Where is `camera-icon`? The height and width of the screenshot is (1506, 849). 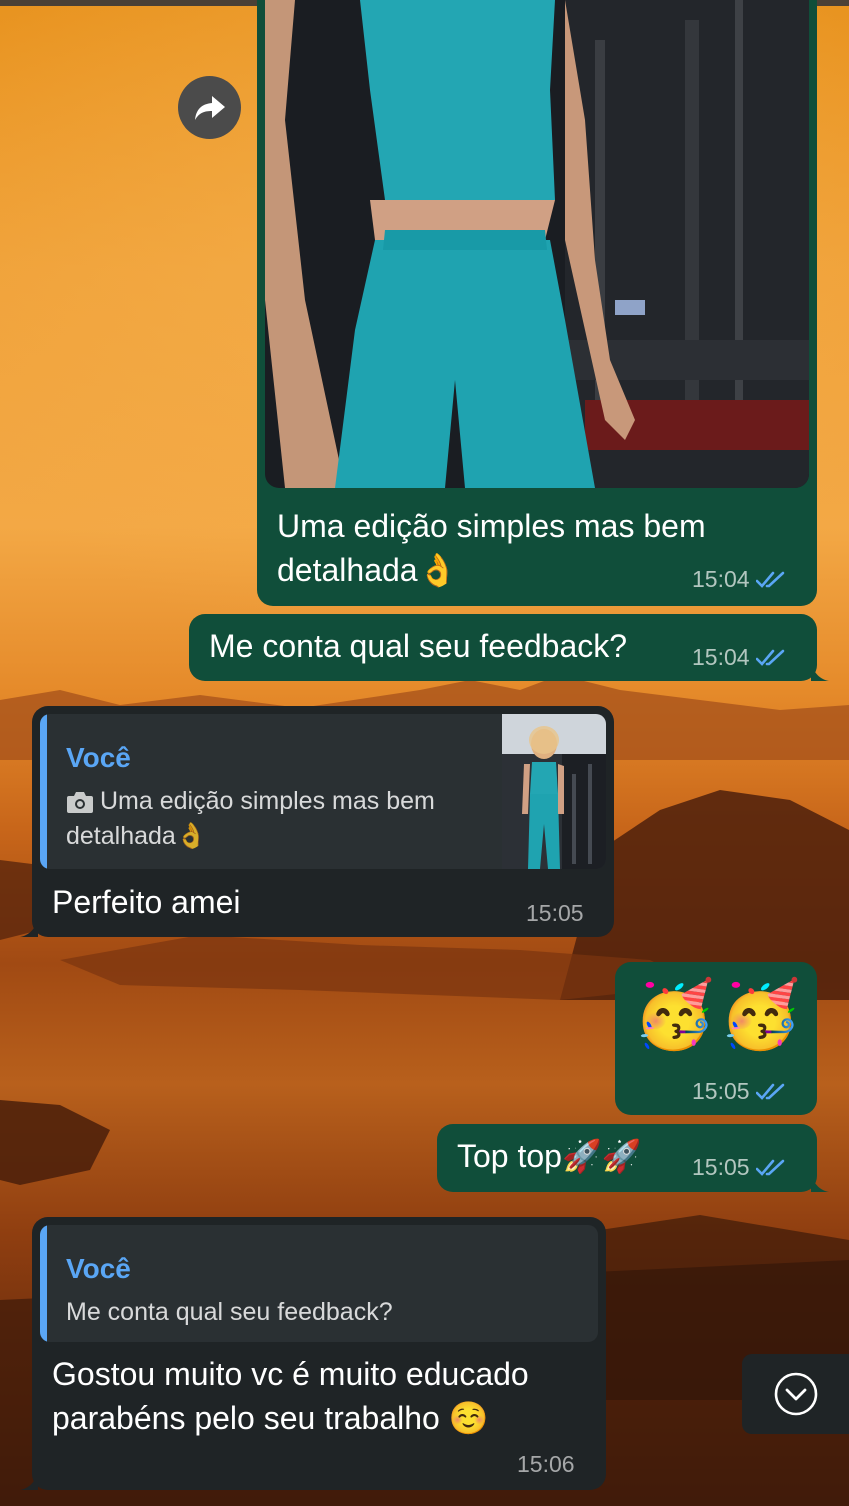
camera-icon is located at coordinates (80, 802).